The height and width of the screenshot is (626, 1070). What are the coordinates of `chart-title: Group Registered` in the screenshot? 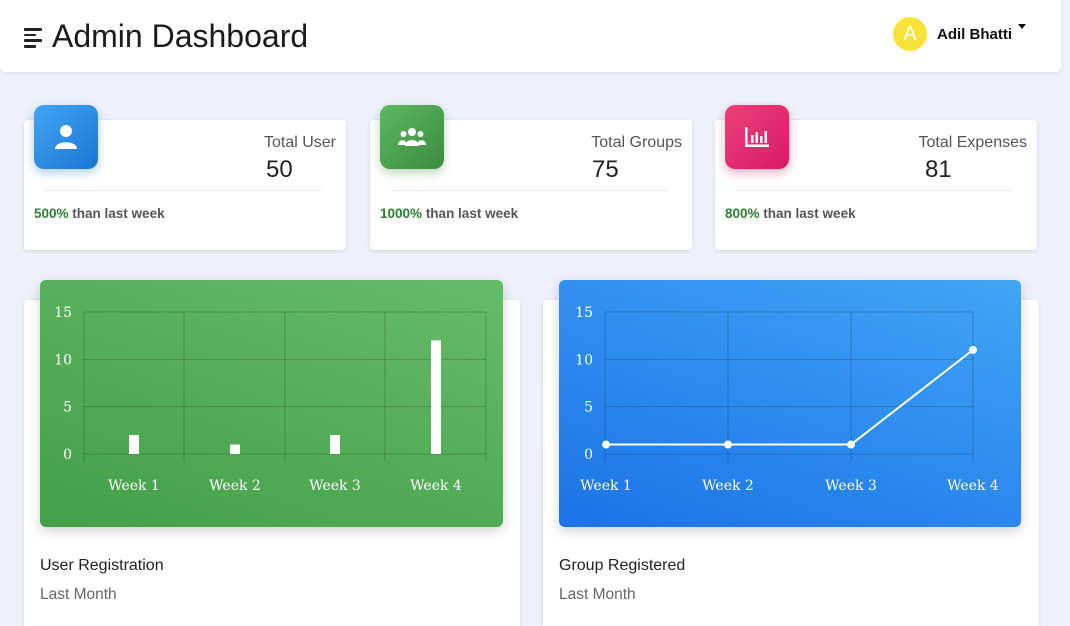 It's located at (622, 565).